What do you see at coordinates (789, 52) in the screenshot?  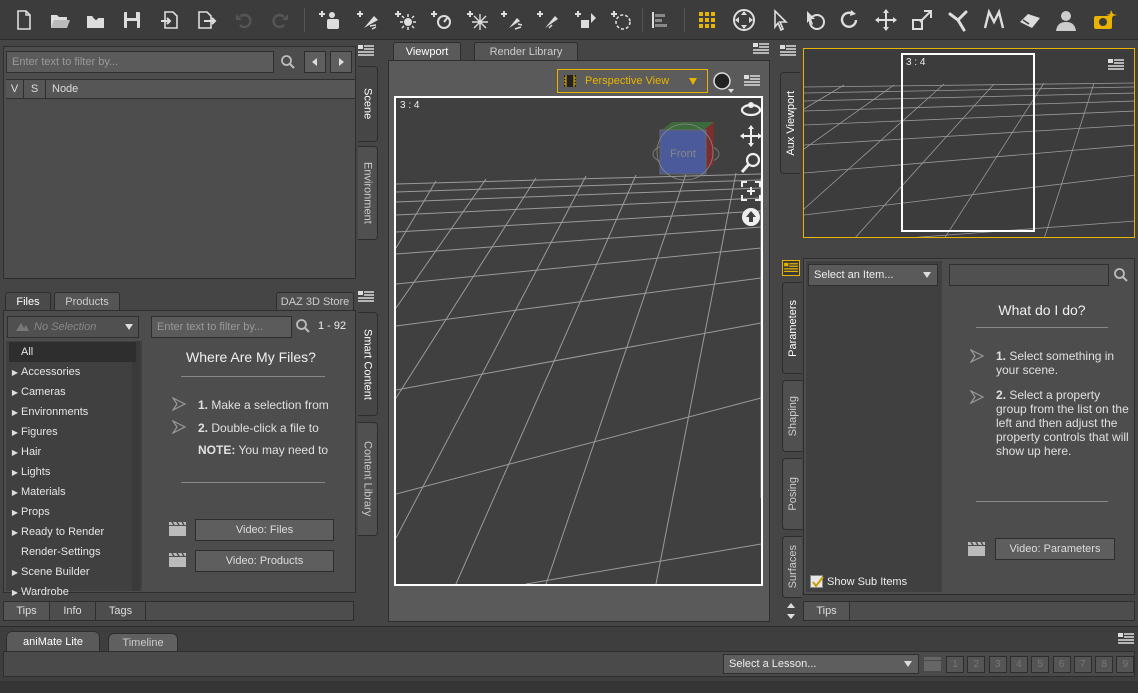 I see `aux-panel-menu-icon` at bounding box center [789, 52].